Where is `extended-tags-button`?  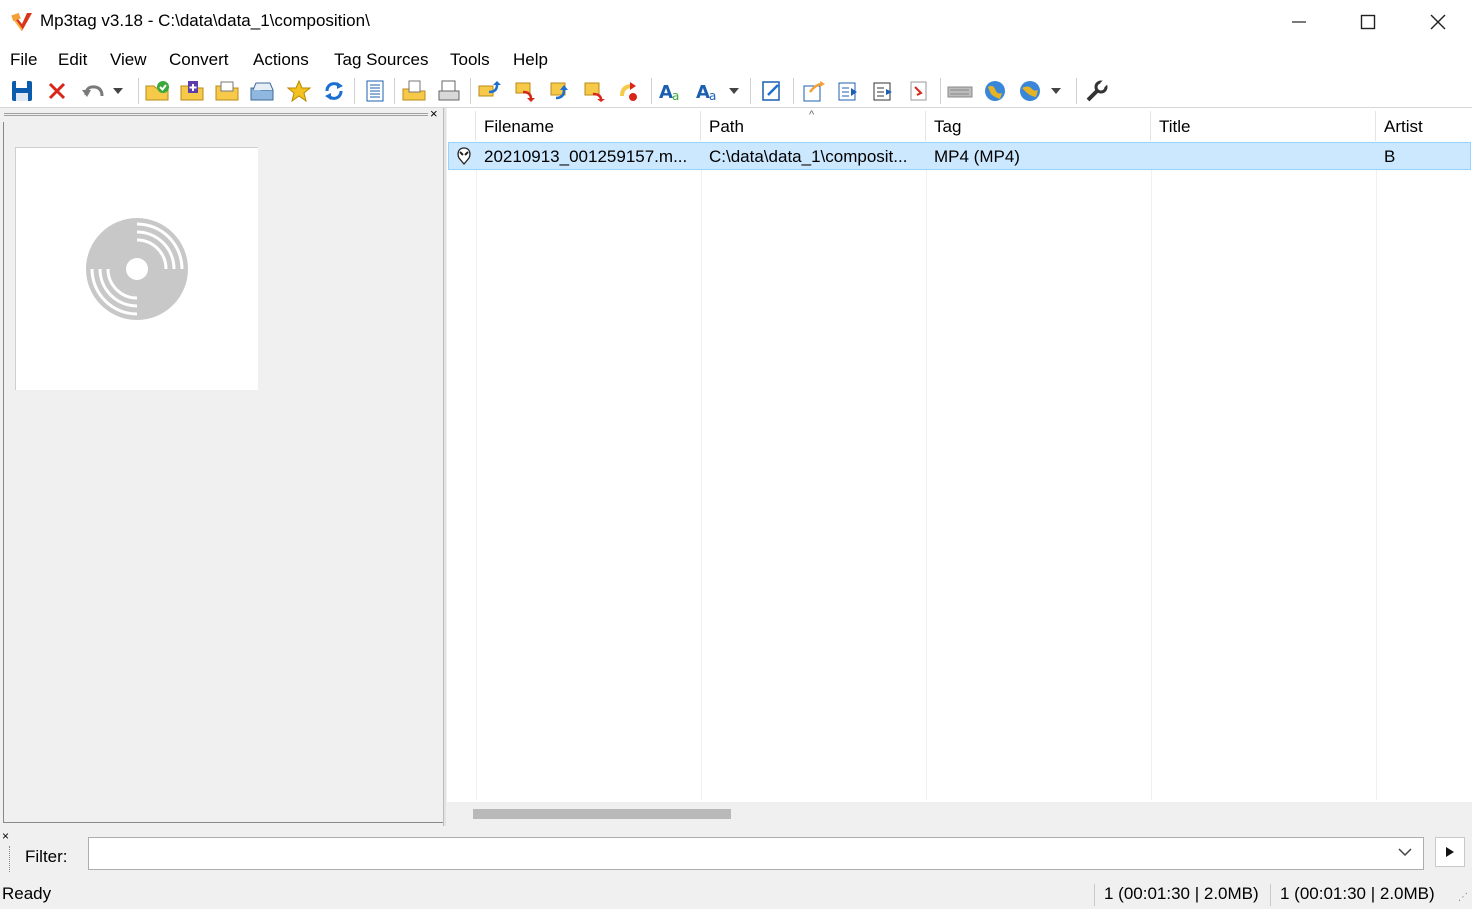 extended-tags-button is located at coordinates (772, 91).